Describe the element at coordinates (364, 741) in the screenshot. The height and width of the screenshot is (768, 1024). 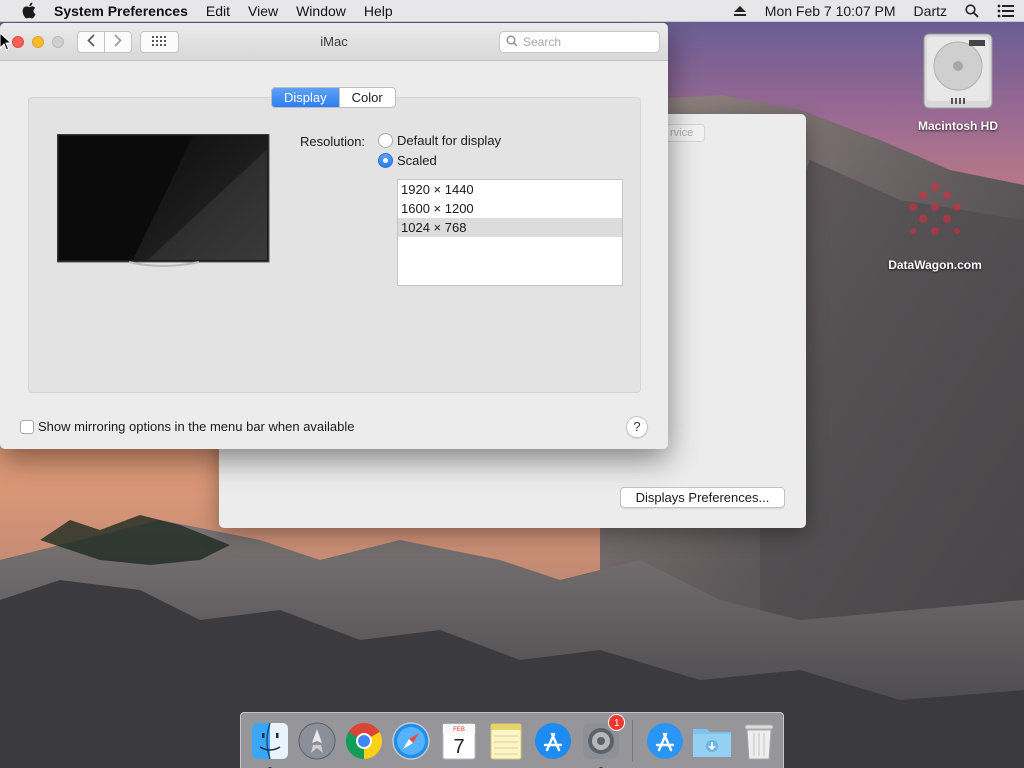
I see `chrome-icon` at that location.